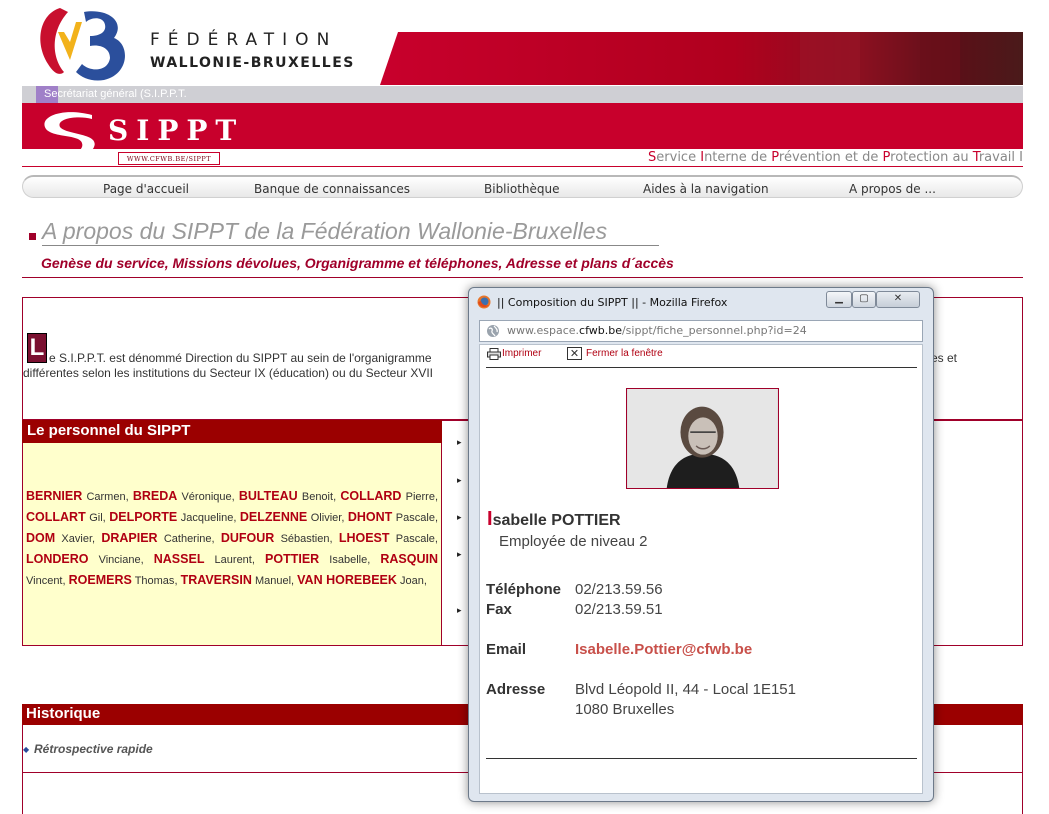  What do you see at coordinates (115, 94) in the screenshot?
I see `secretariat-label: Secrétariat général (S.I.P.P.T.` at bounding box center [115, 94].